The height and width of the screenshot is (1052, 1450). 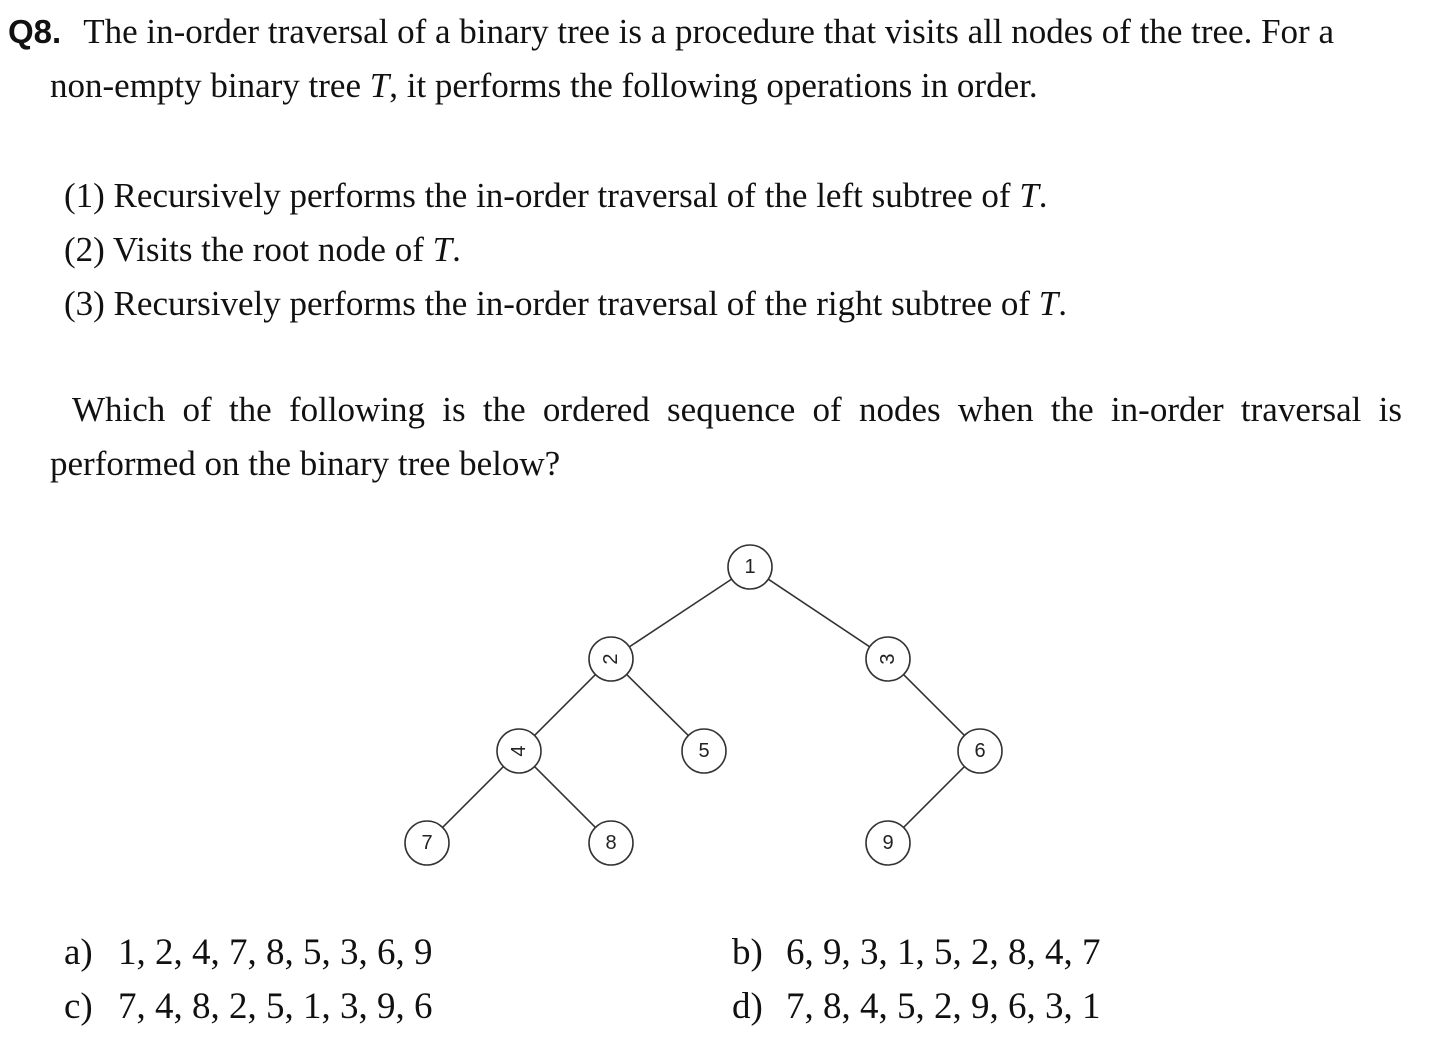 I want to click on option-value: 7, 8, 4, 5, 2, 9, 6, 3, 1, so click(x=943, y=1006).